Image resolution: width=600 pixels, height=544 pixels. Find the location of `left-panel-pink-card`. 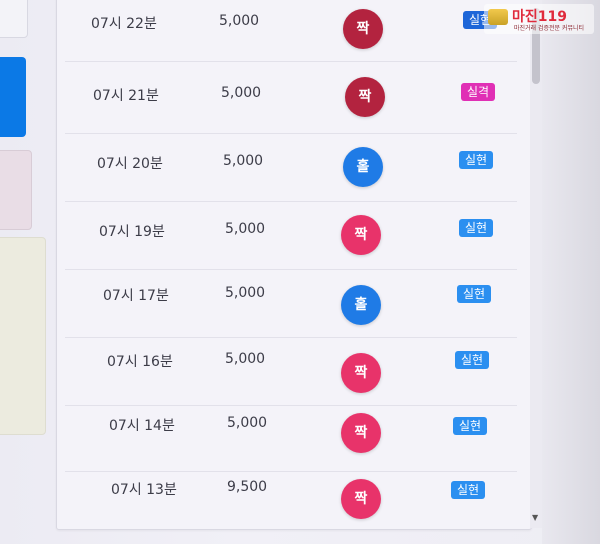

left-panel-pink-card is located at coordinates (16, 190).